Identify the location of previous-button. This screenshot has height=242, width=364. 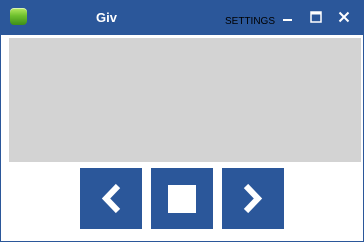
(111, 198).